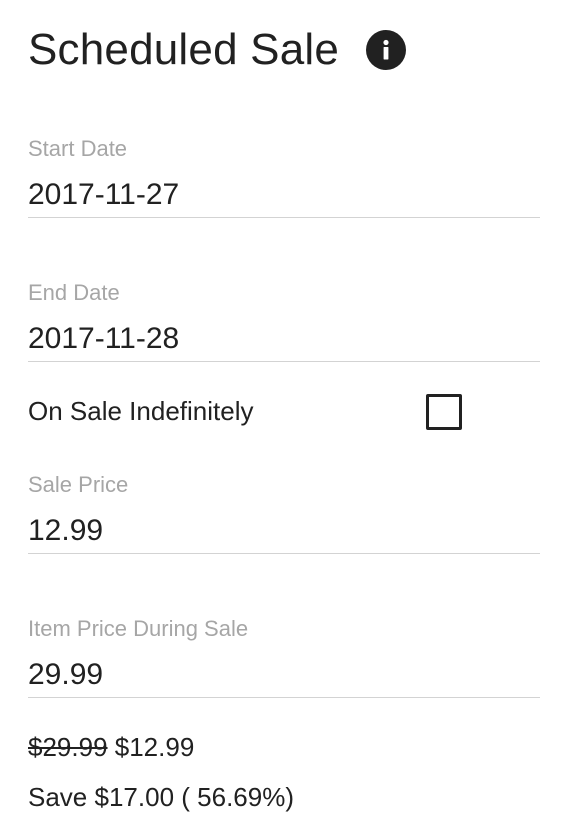  Describe the element at coordinates (111, 747) in the screenshot. I see `price-comparison: $29.99 $12.99` at that location.